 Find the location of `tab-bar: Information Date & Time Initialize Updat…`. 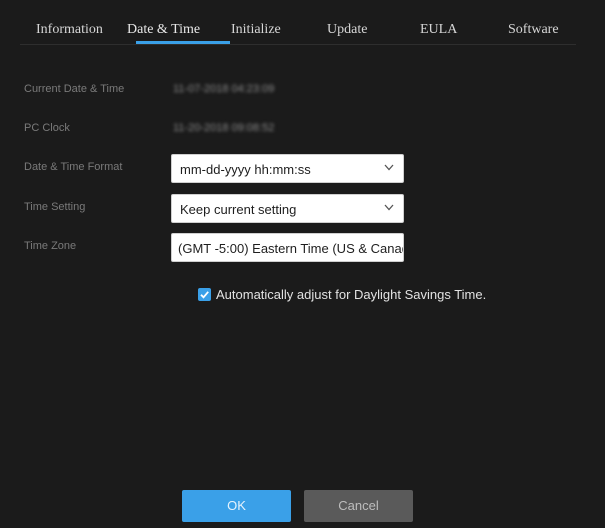

tab-bar: Information Date & Time Initialize Updat… is located at coordinates (298, 28).